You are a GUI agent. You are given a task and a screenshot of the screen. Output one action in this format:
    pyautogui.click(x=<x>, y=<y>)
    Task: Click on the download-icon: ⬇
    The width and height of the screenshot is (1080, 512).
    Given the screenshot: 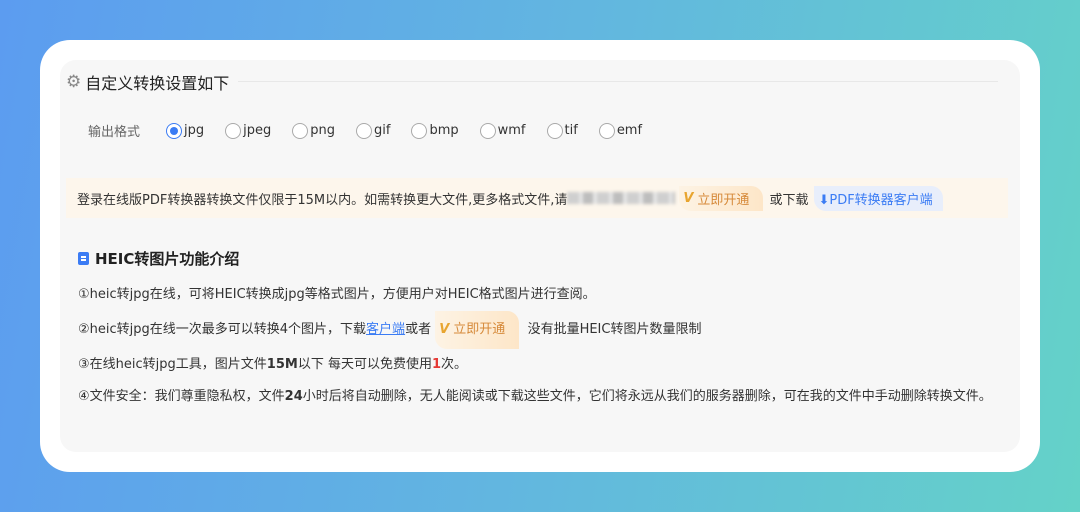 What is the action you would take?
    pyautogui.click(x=824, y=200)
    